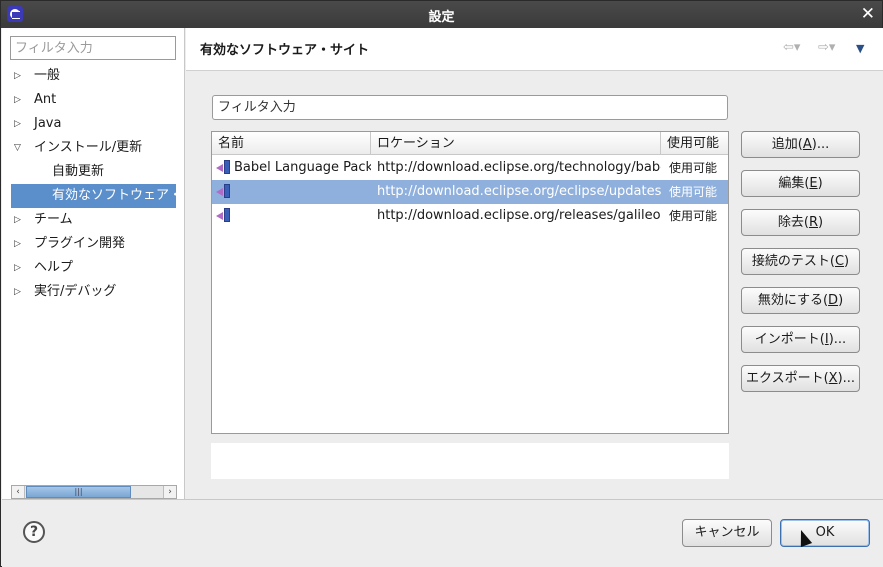 Image resolution: width=883 pixels, height=567 pixels. I want to click on tree-filter-input, so click(93, 48).